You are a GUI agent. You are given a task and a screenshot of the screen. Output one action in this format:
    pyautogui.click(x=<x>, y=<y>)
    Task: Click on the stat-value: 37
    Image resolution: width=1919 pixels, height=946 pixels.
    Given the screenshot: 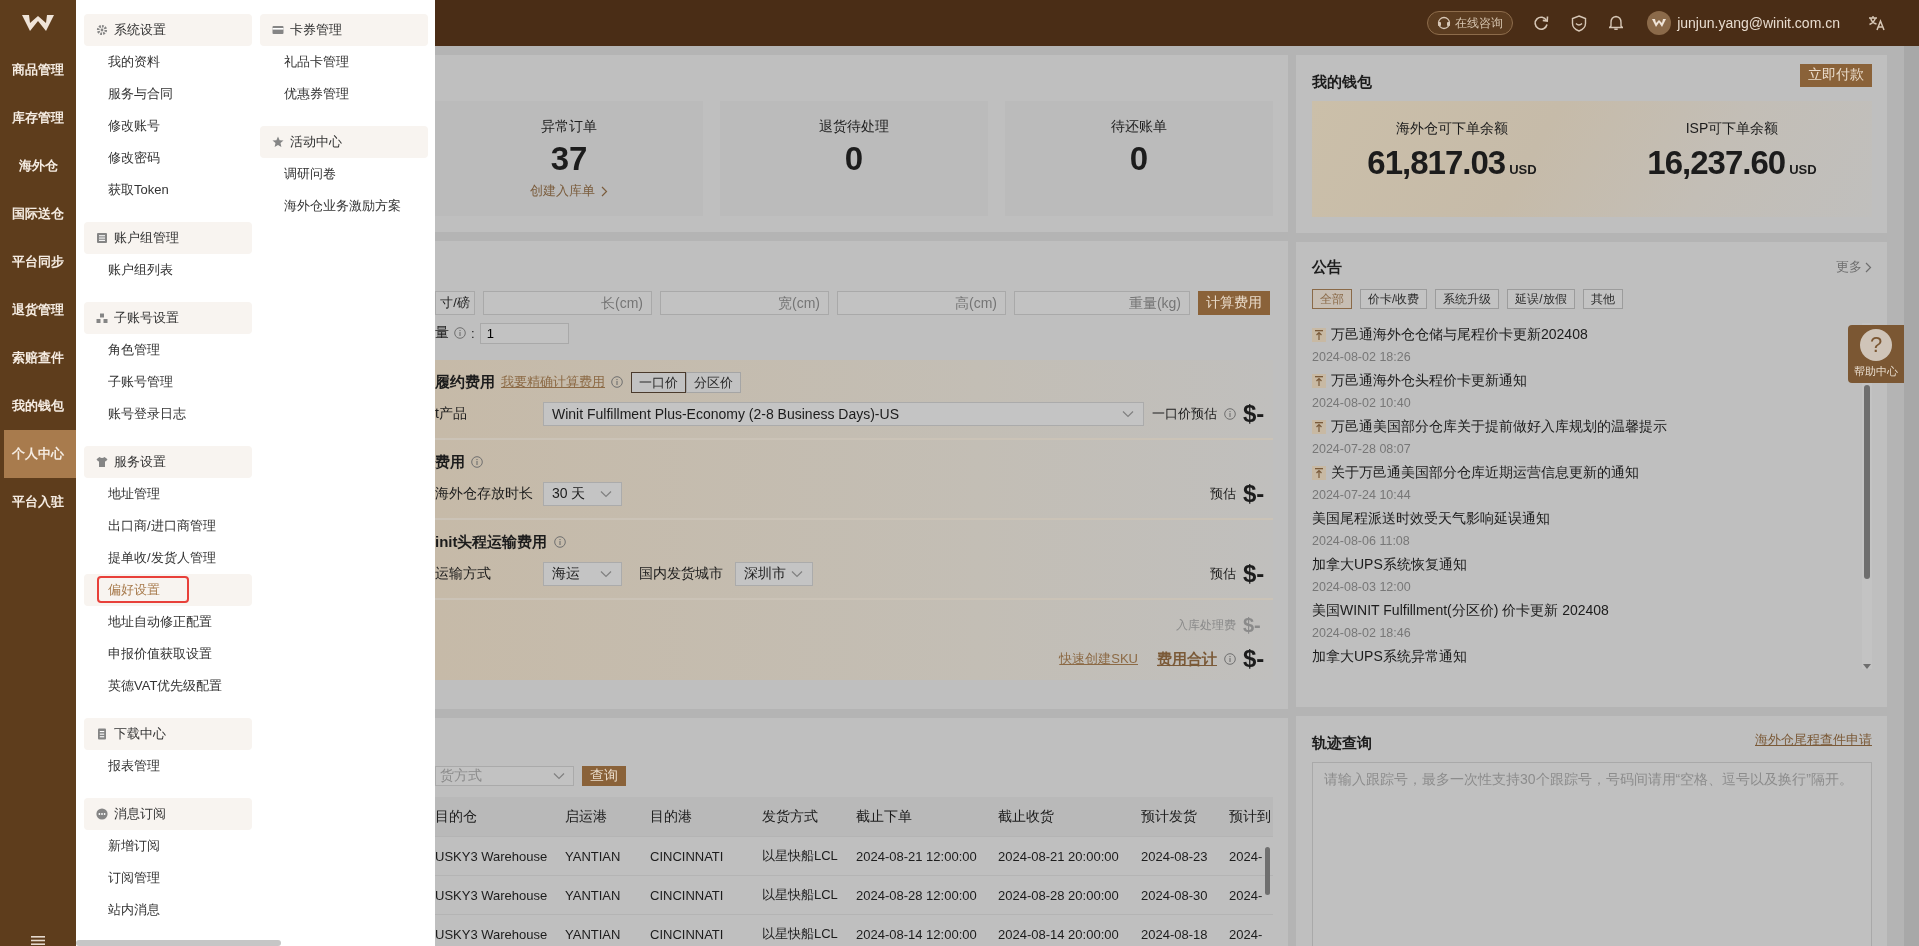 What is the action you would take?
    pyautogui.click(x=569, y=159)
    